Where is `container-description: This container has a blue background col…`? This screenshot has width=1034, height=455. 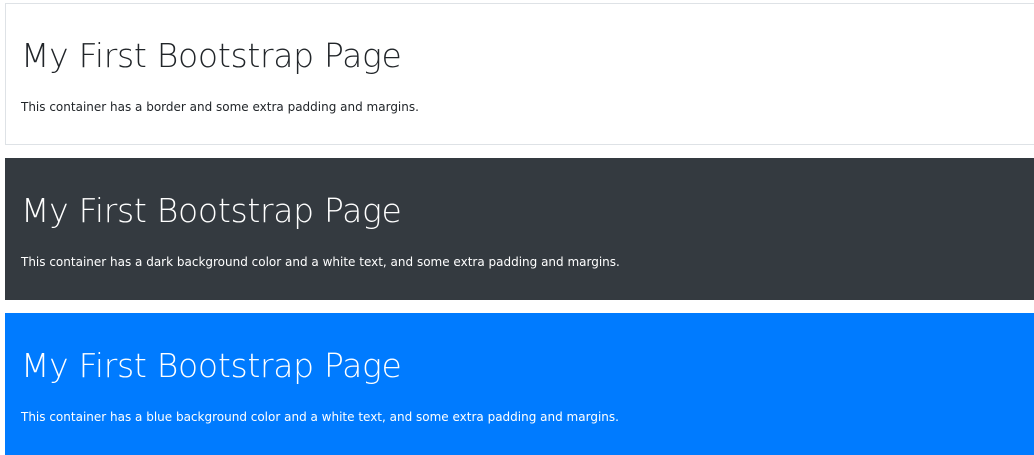
container-description: This container has a blue background col… is located at coordinates (320, 417).